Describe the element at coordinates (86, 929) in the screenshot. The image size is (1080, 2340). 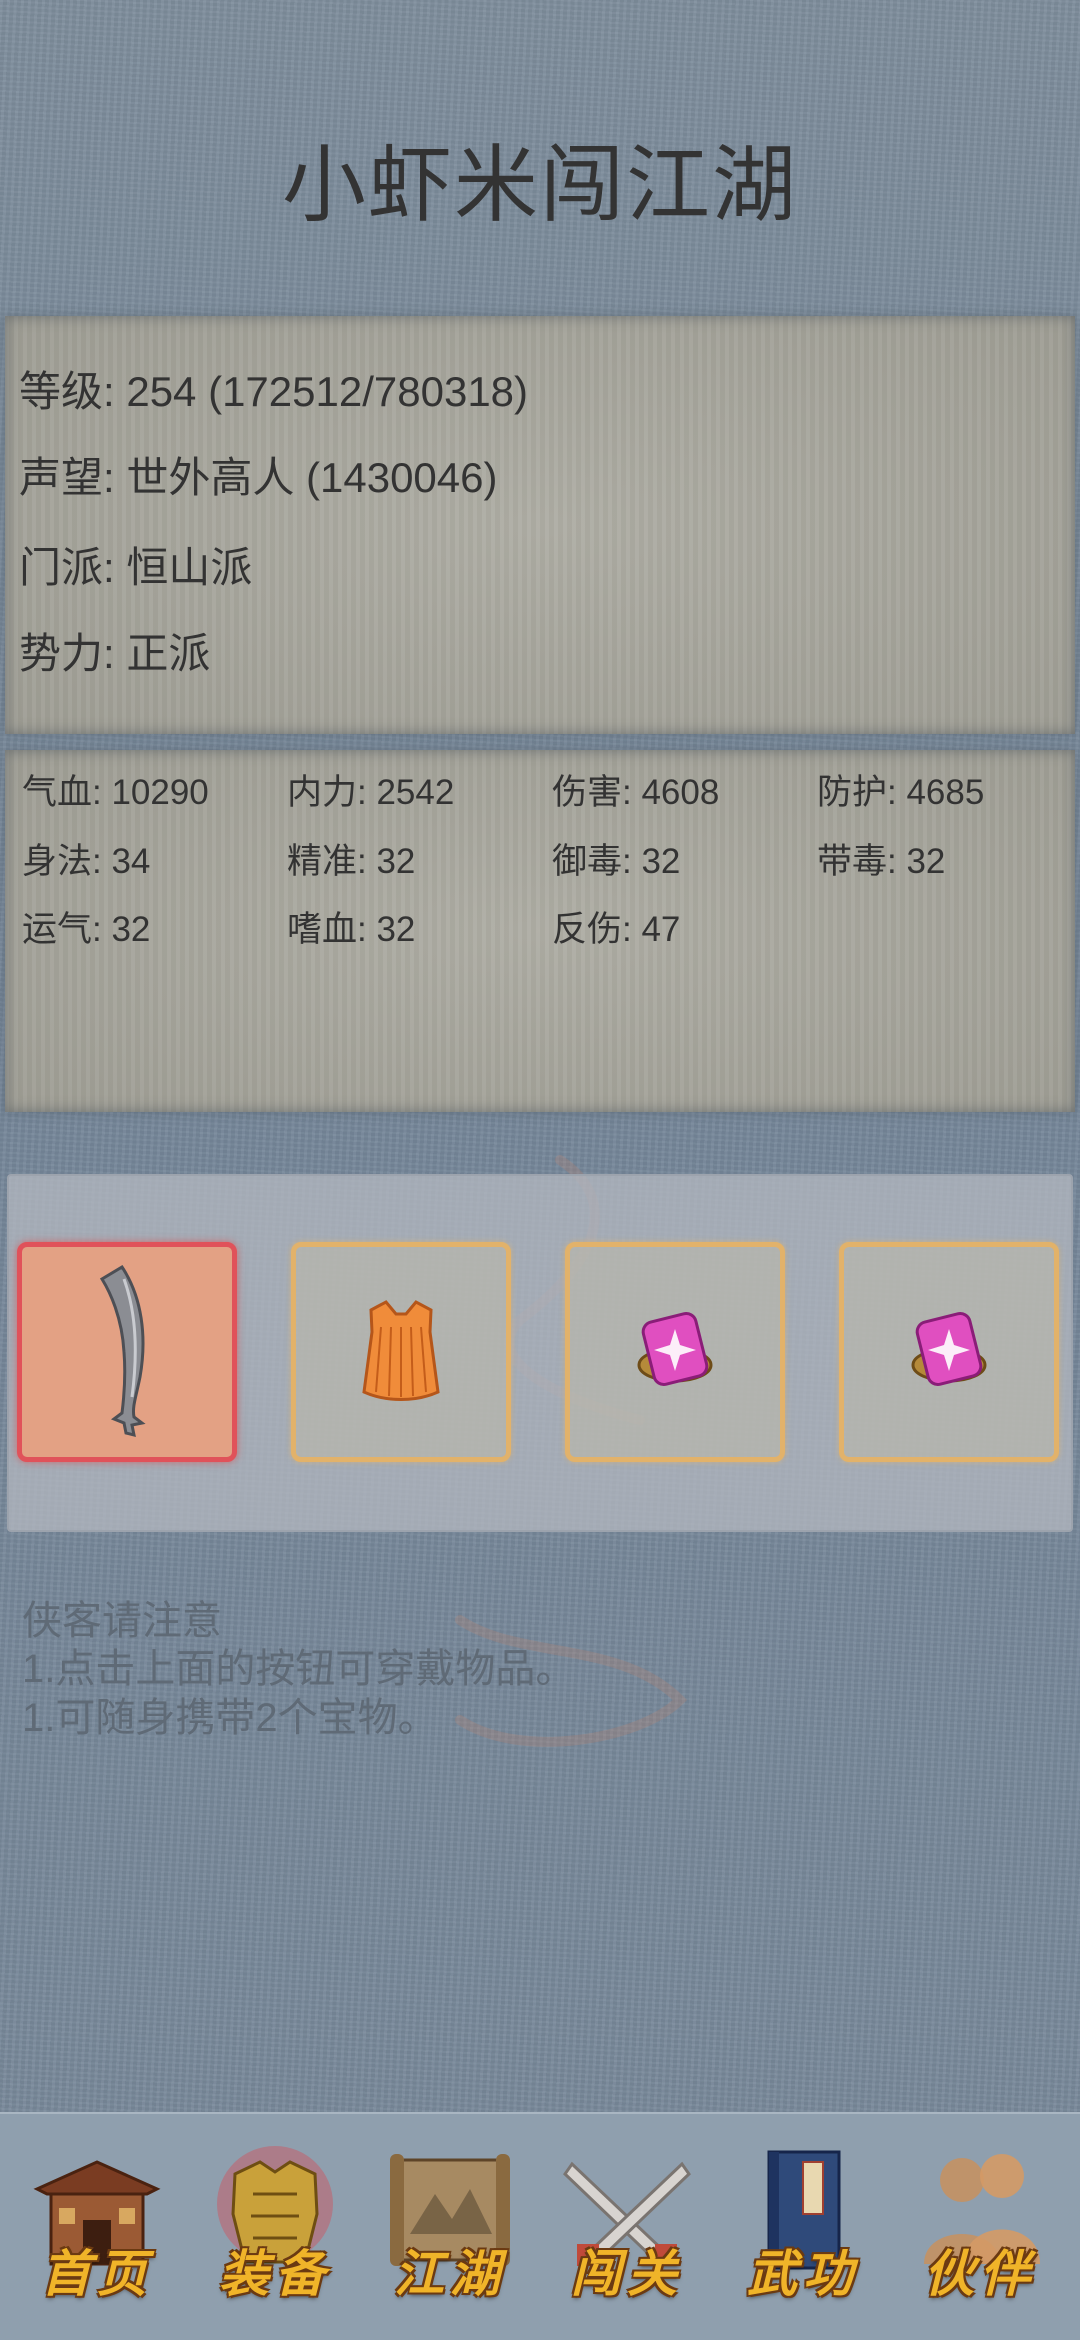
I see `stat-luck: 运气: 32` at that location.